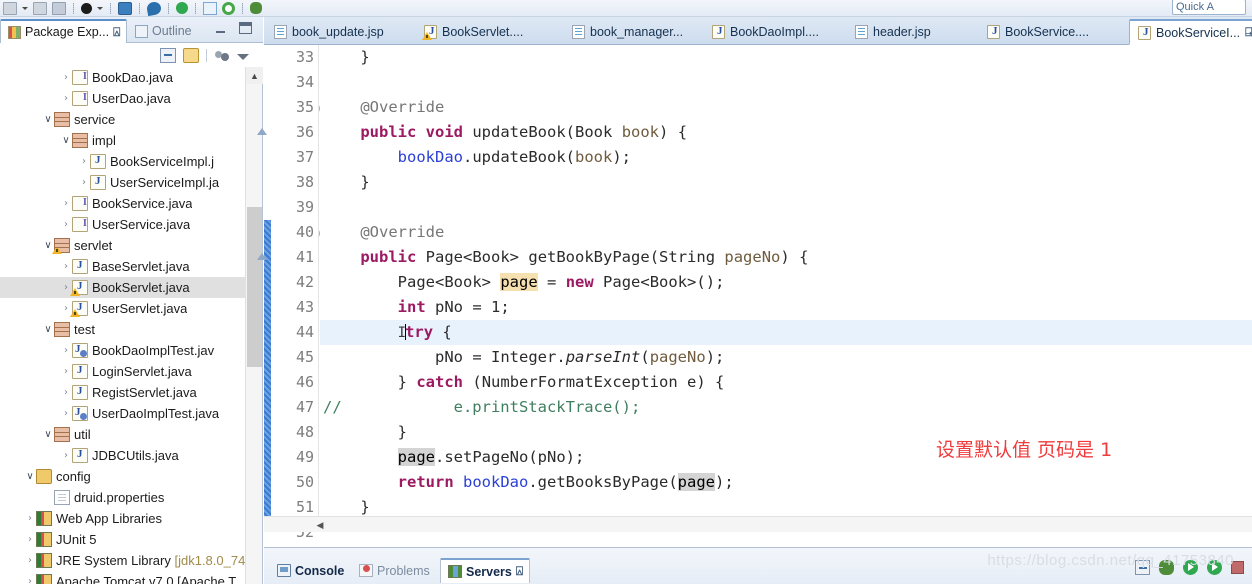 The height and width of the screenshot is (584, 1252). What do you see at coordinates (123, 518) in the screenshot?
I see `tree-item: › Web App Libraries` at bounding box center [123, 518].